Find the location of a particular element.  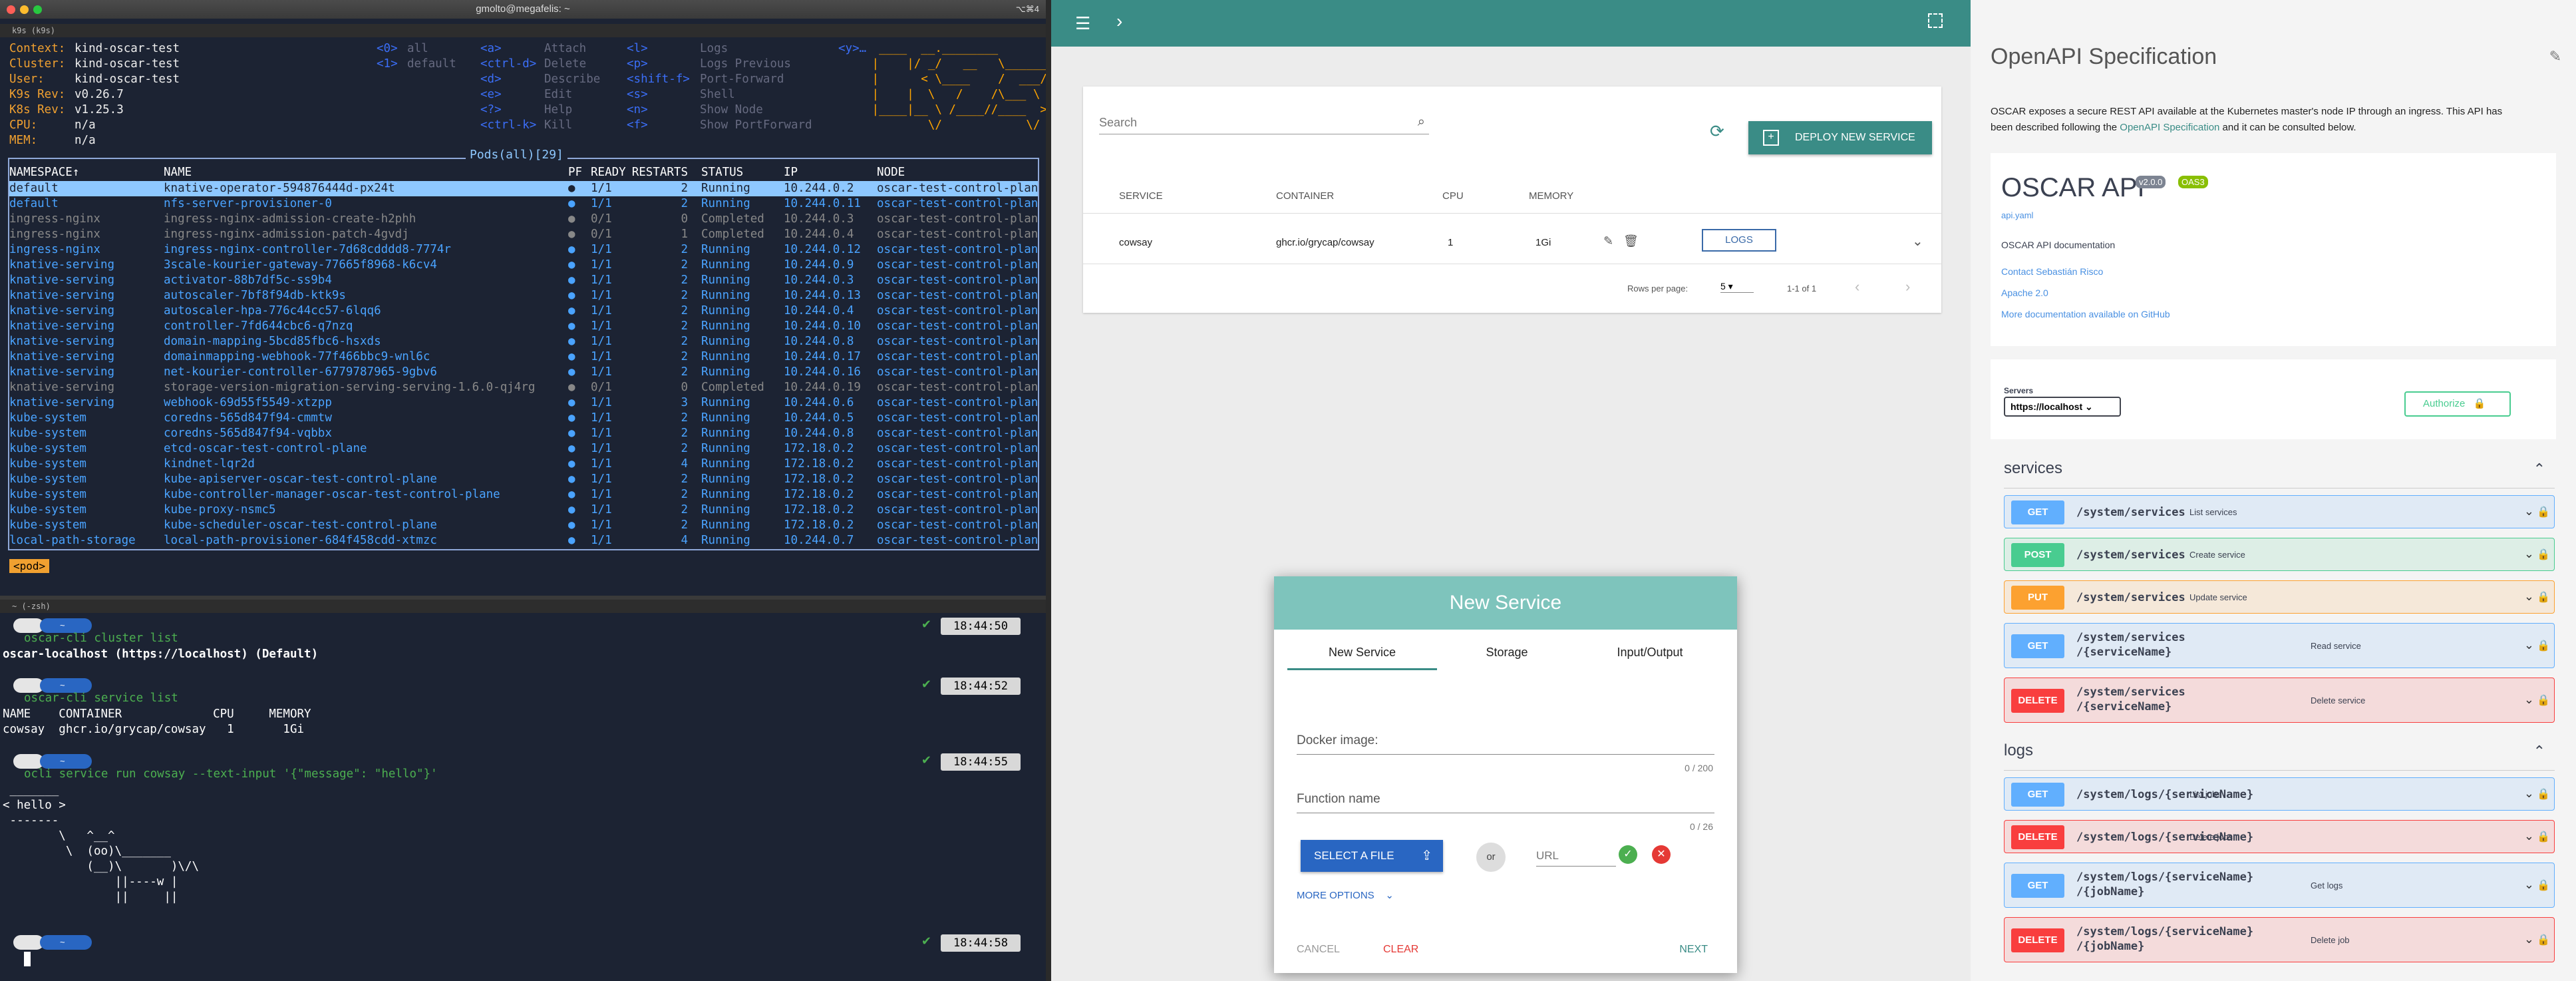

tab-new-service: New Service is located at coordinates (1362, 653).